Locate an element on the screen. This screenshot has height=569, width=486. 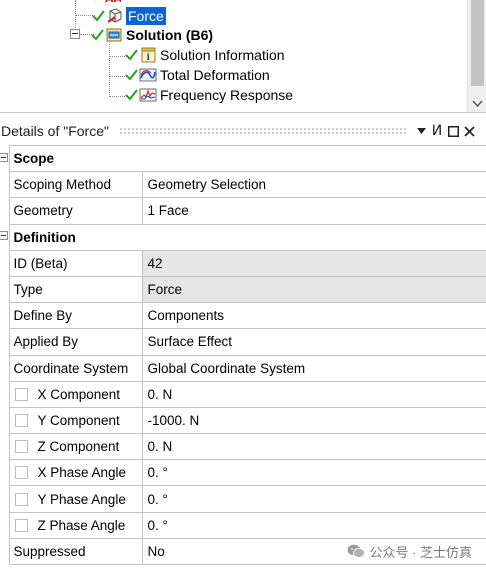
property-label-cell: X Component is located at coordinates (75, 394).